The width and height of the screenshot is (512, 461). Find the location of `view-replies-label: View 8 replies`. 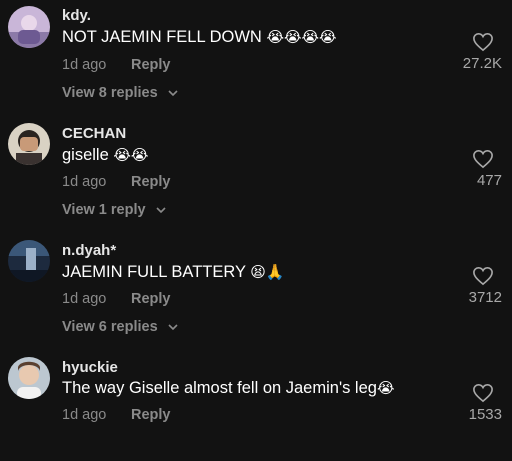

view-replies-label: View 8 replies is located at coordinates (110, 93).